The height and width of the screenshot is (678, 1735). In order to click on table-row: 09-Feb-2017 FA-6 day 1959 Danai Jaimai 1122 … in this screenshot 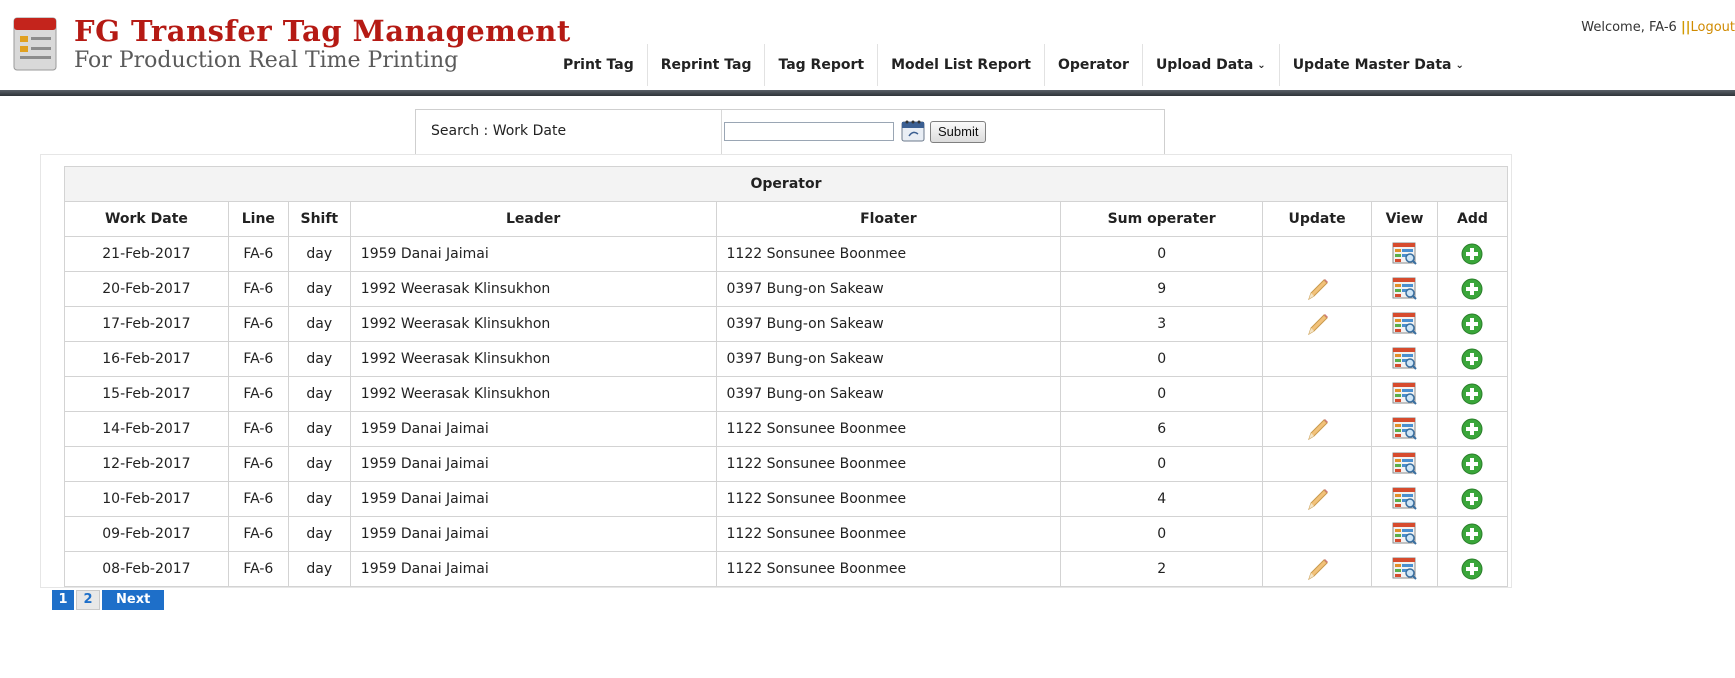, I will do `click(786, 534)`.